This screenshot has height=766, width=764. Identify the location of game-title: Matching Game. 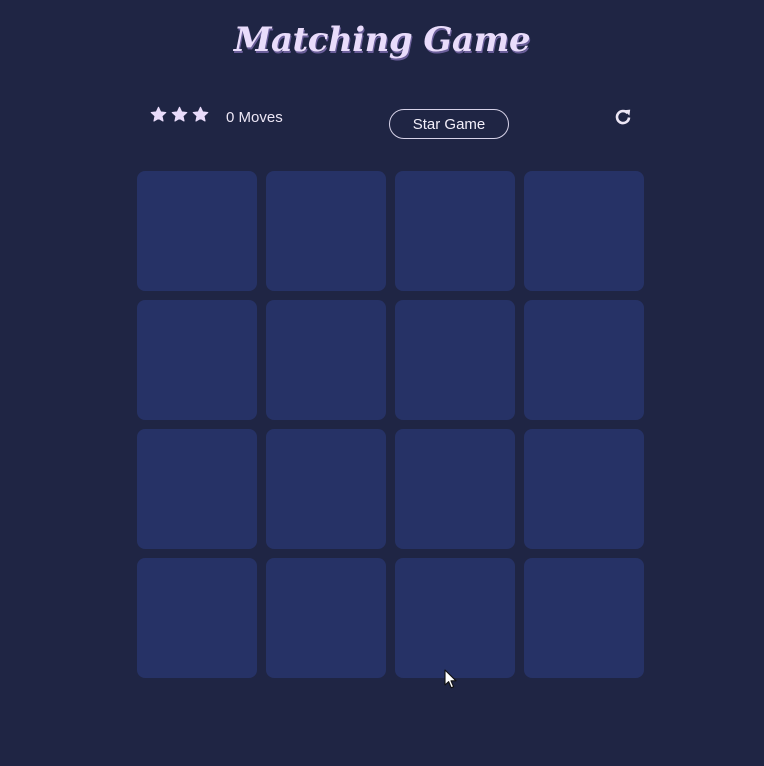
(382, 40).